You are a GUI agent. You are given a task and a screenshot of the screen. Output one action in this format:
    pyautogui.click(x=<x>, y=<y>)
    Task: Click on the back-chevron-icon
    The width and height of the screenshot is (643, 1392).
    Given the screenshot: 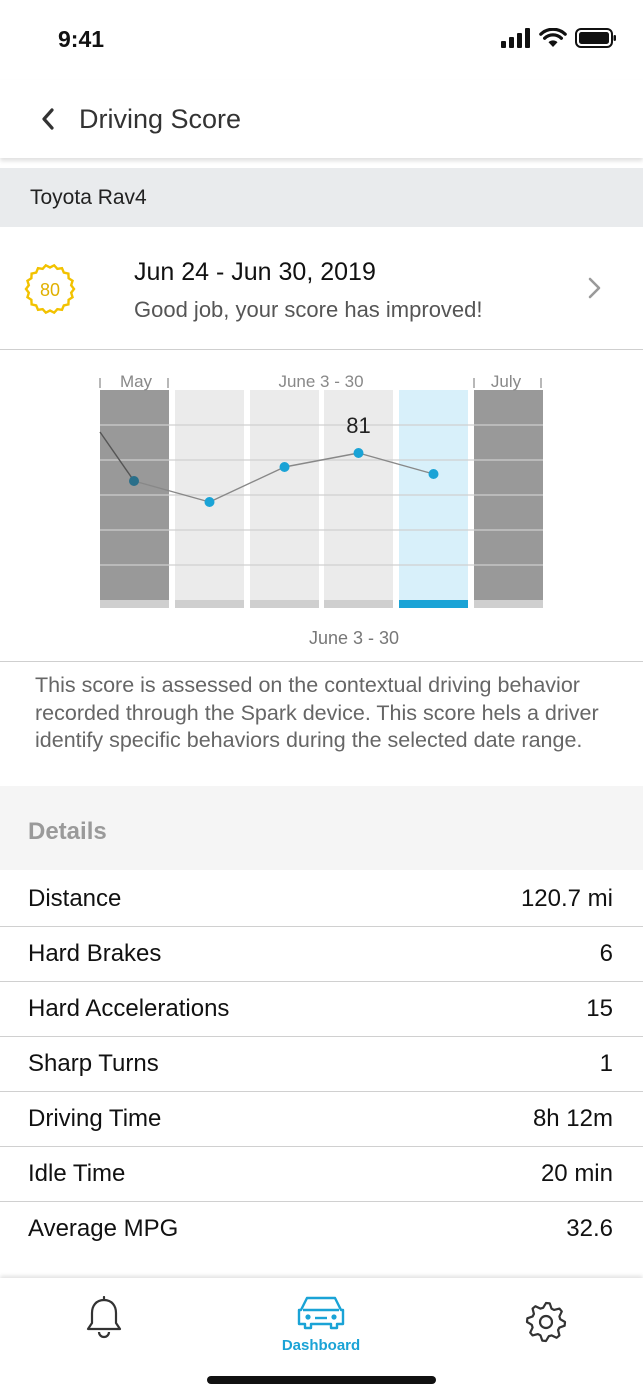 What is the action you would take?
    pyautogui.click(x=49, y=119)
    